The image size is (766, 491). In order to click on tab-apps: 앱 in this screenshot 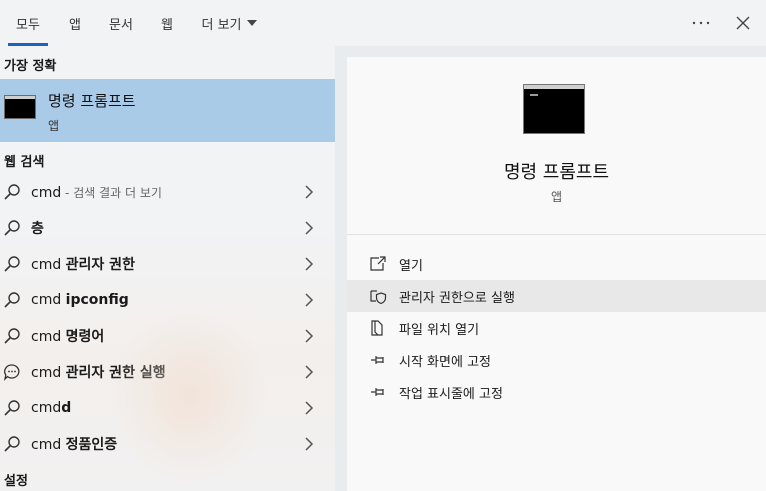, I will do `click(75, 23)`.